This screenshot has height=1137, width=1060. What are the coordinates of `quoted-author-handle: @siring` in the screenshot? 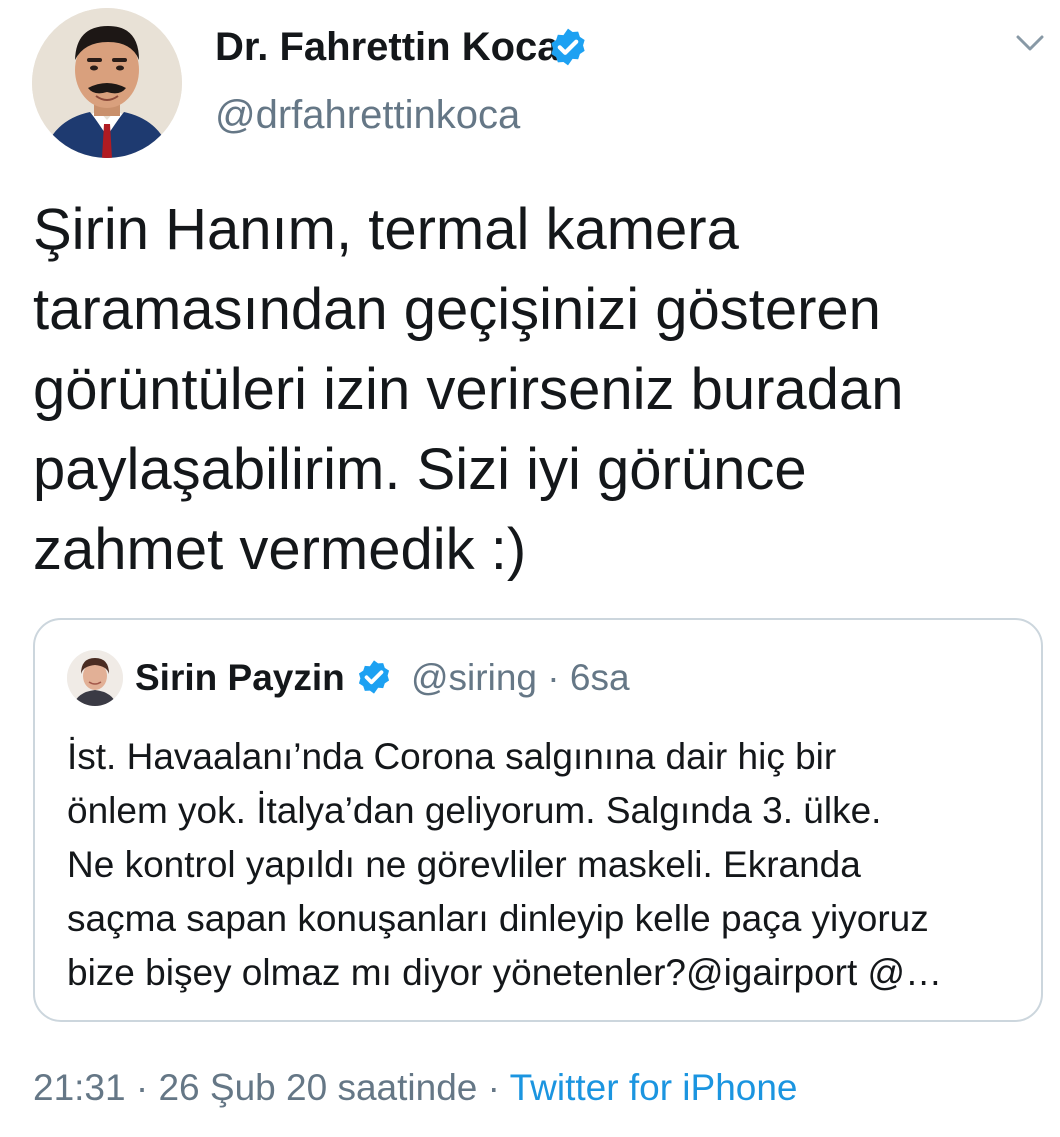 It's located at (474, 677).